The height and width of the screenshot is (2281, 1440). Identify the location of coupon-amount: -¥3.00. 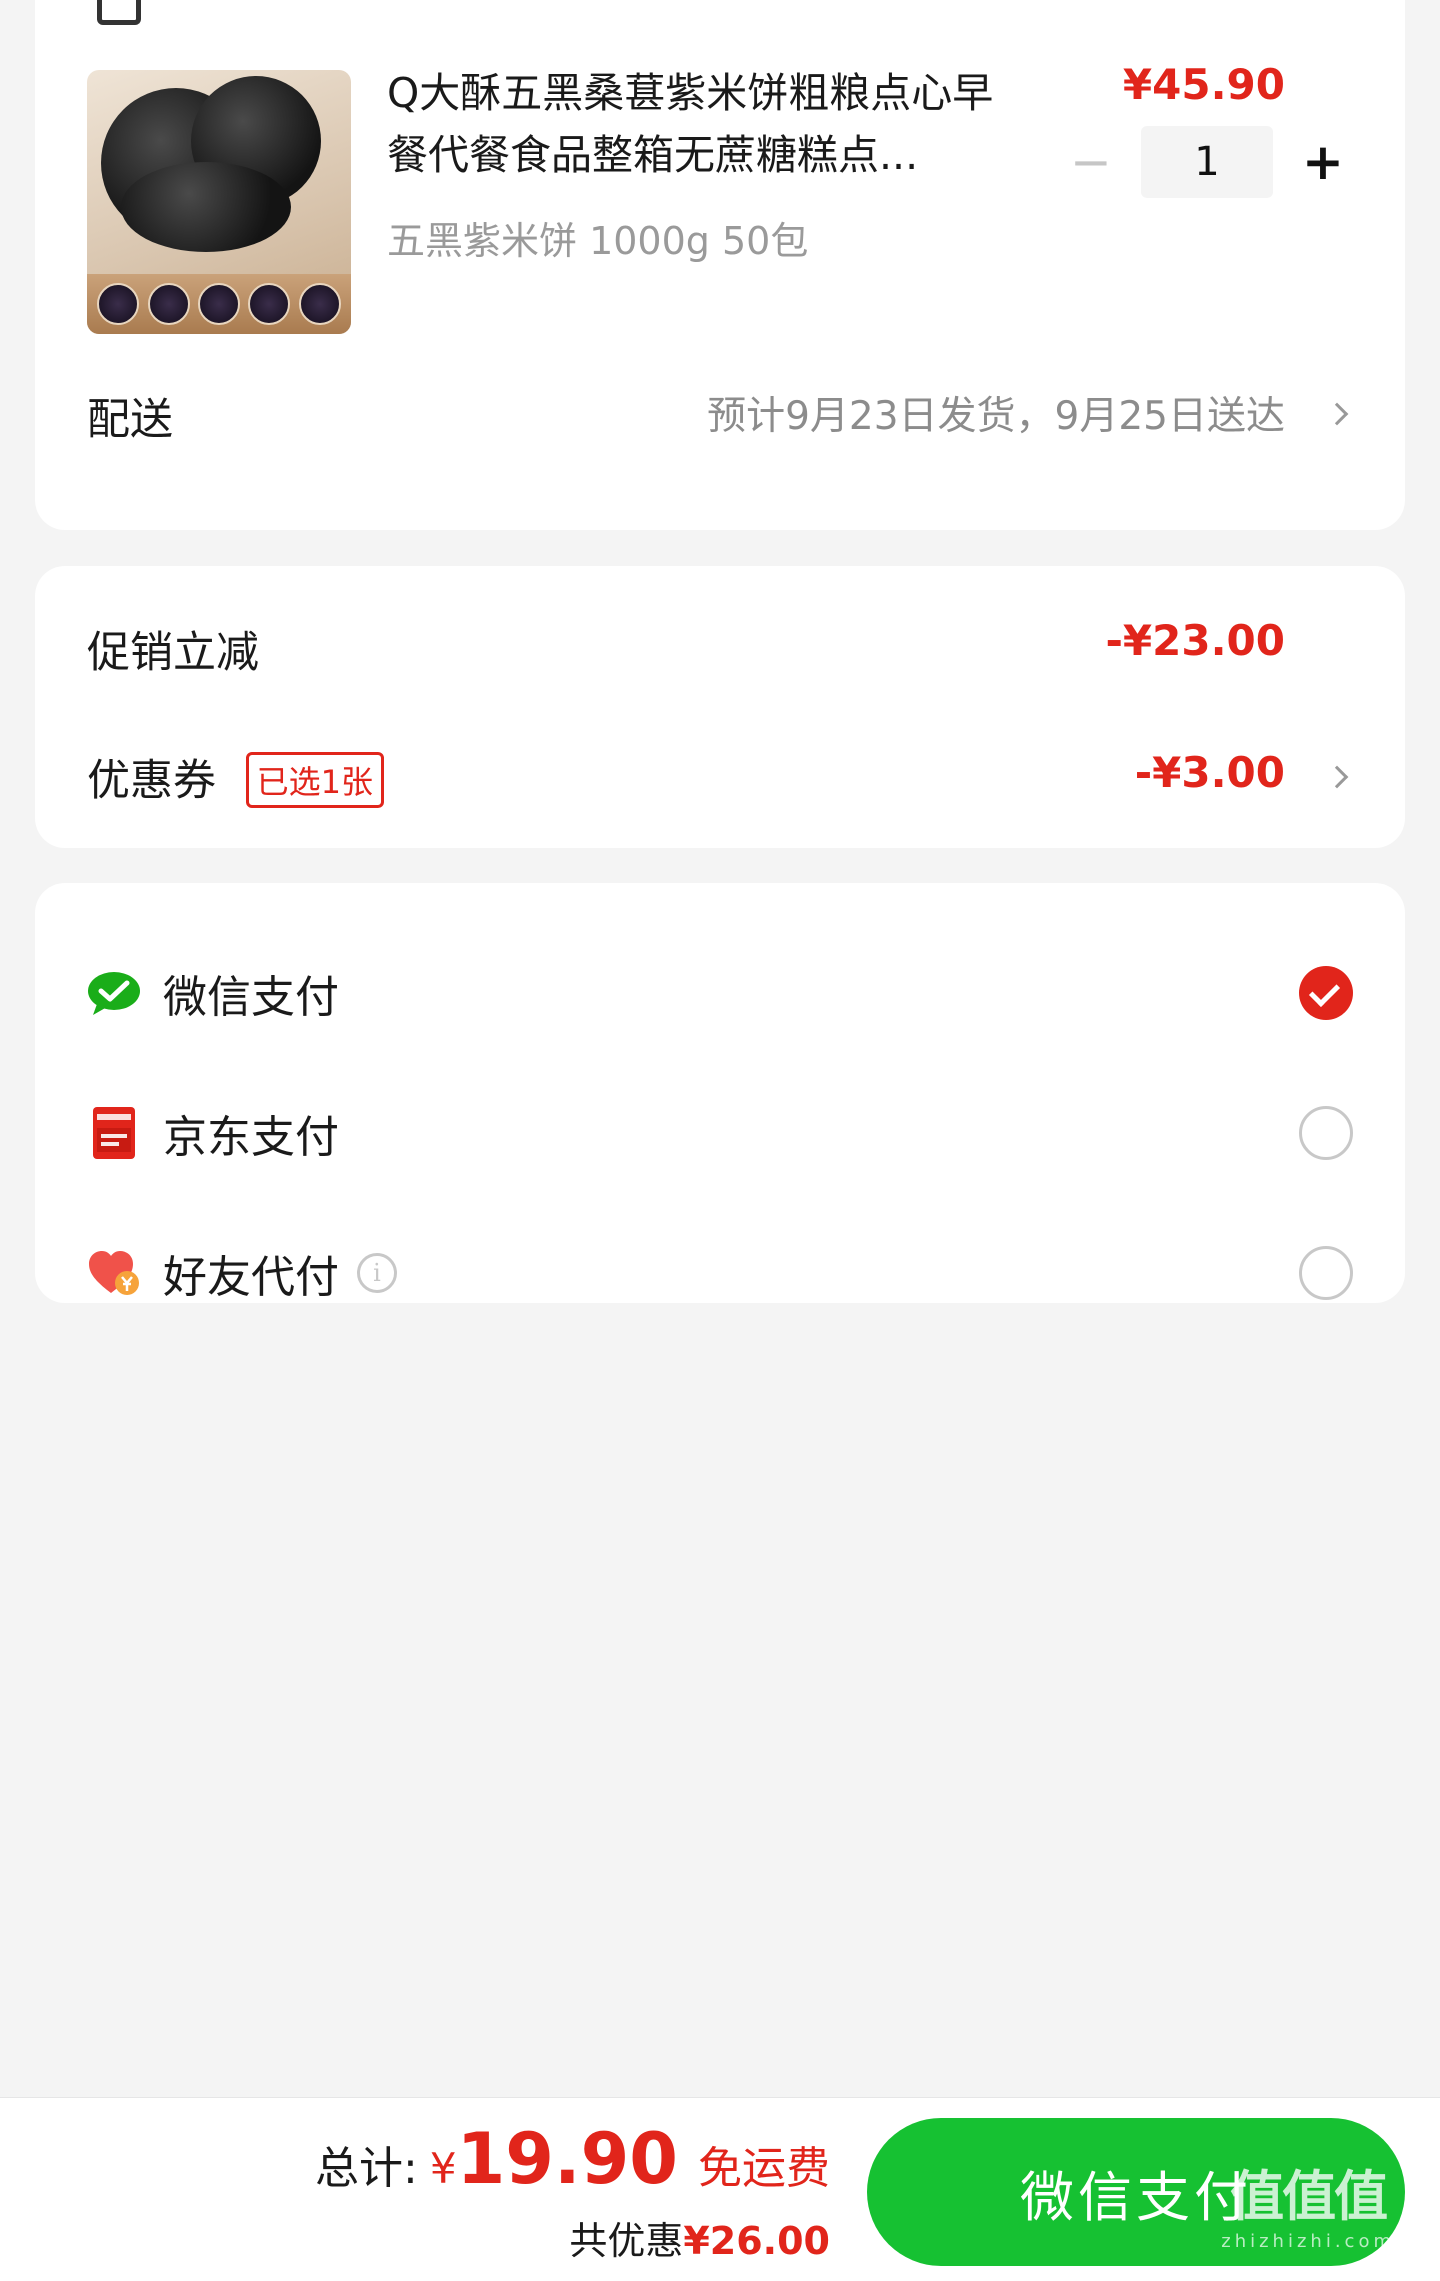
(1210, 772).